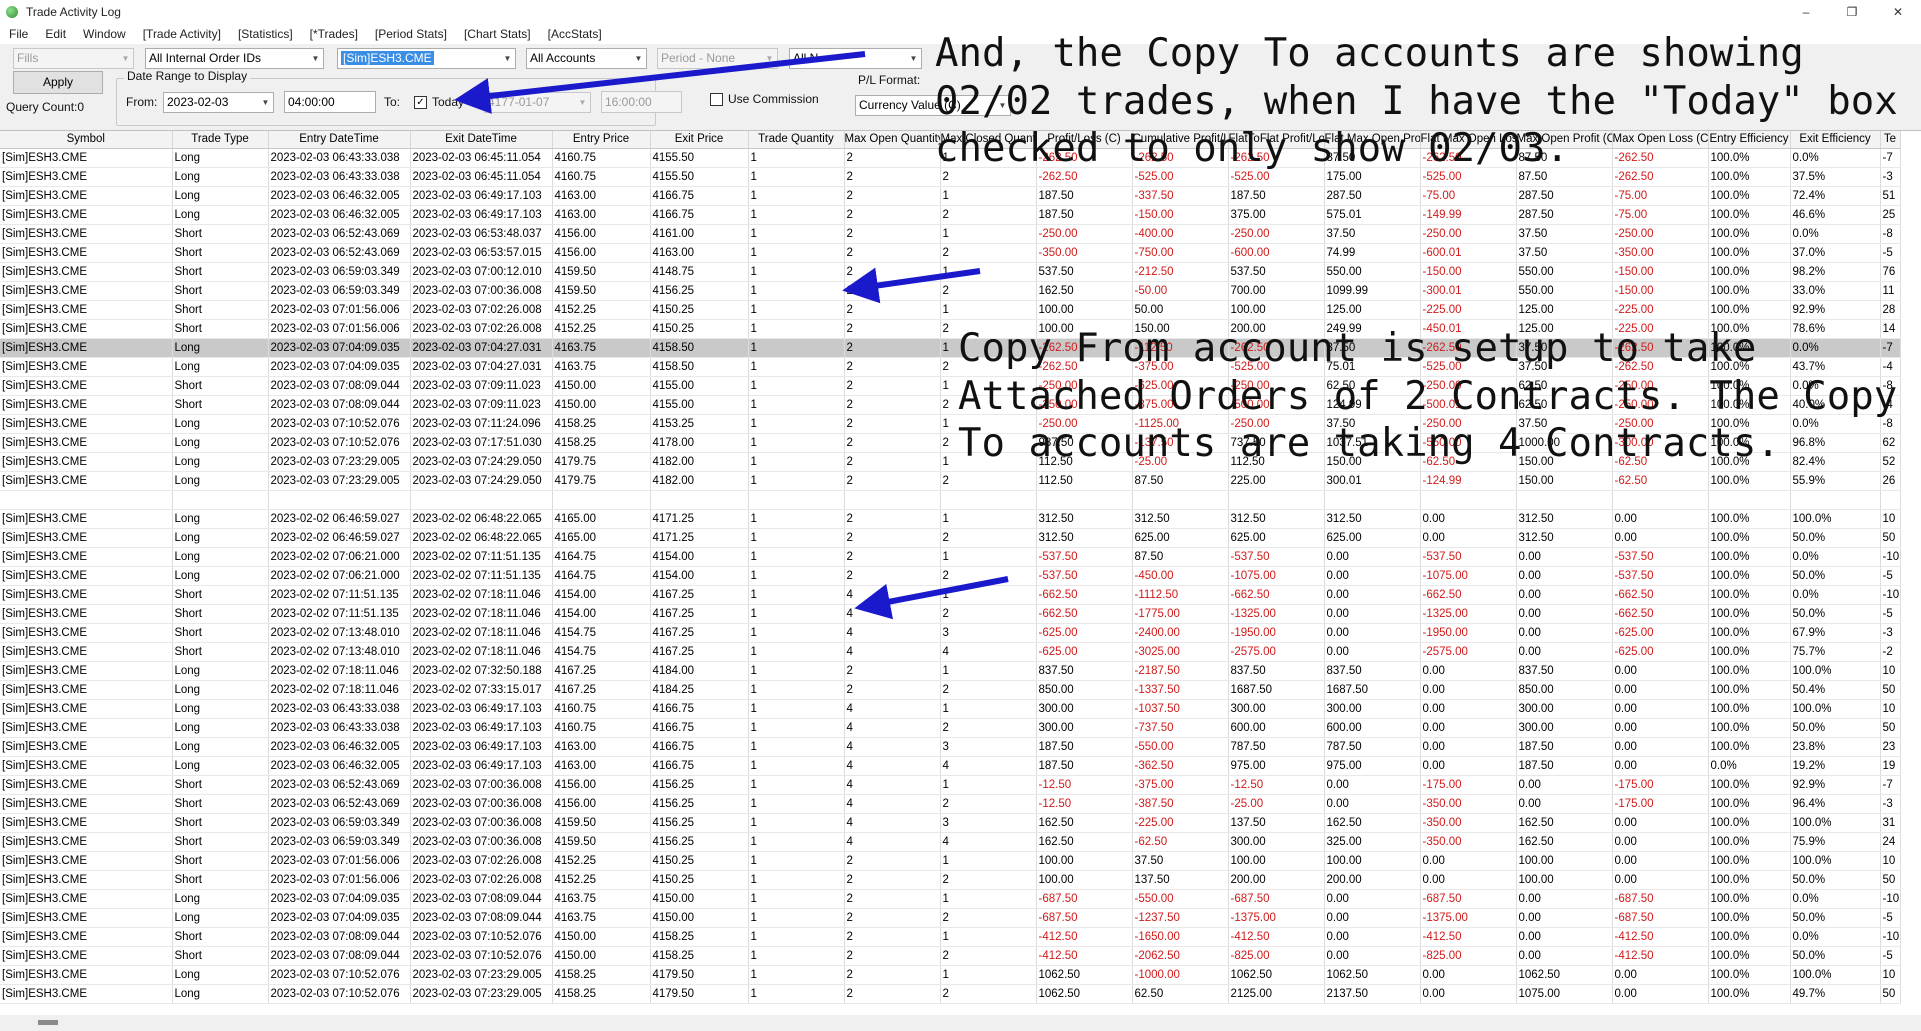 The height and width of the screenshot is (1031, 1921). Describe the element at coordinates (234, 58) in the screenshot. I see `order-ids-dropdown: All Internal Order IDs ▼` at that location.